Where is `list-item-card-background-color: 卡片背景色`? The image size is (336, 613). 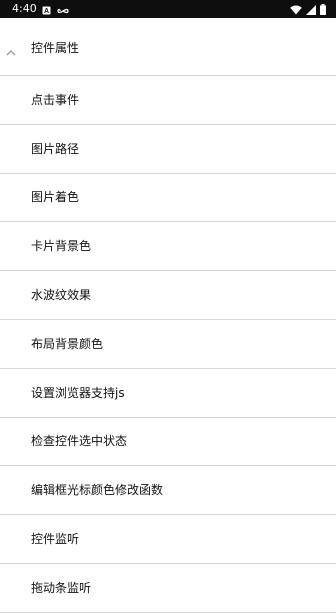 list-item-card-background-color: 卡片背景色 is located at coordinates (168, 247).